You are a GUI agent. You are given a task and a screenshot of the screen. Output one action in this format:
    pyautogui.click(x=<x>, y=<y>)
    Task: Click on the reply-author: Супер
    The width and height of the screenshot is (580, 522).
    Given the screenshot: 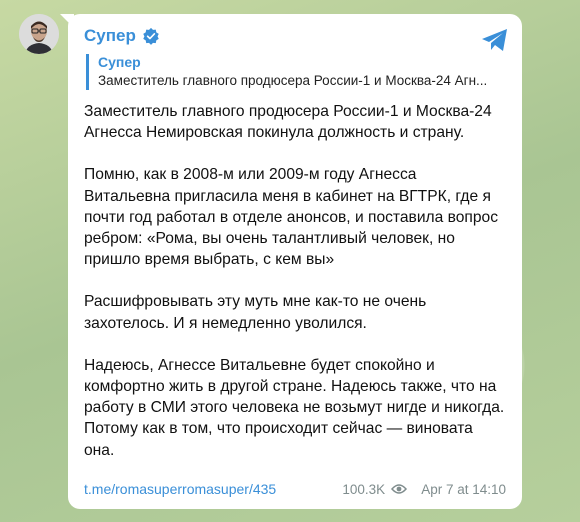 What is the action you would take?
    pyautogui.click(x=119, y=62)
    